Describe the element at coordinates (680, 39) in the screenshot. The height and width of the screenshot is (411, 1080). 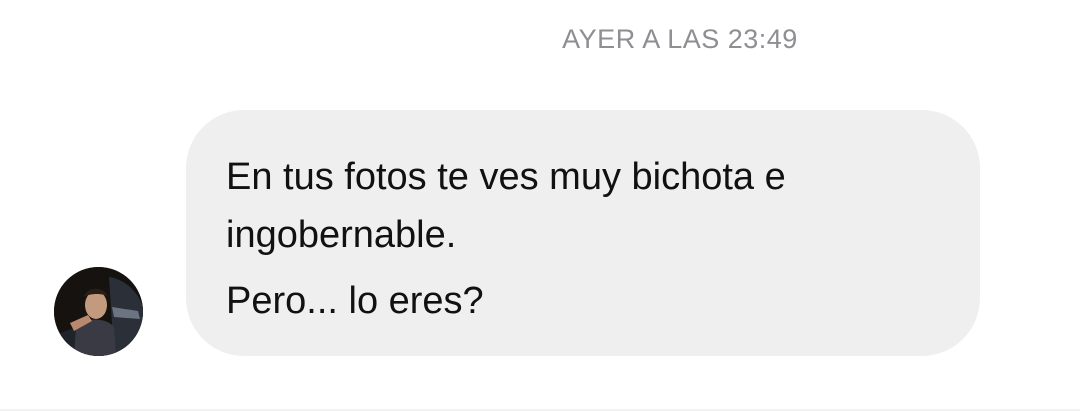
I see `message-timestamp: AYER A LAS 23:49` at that location.